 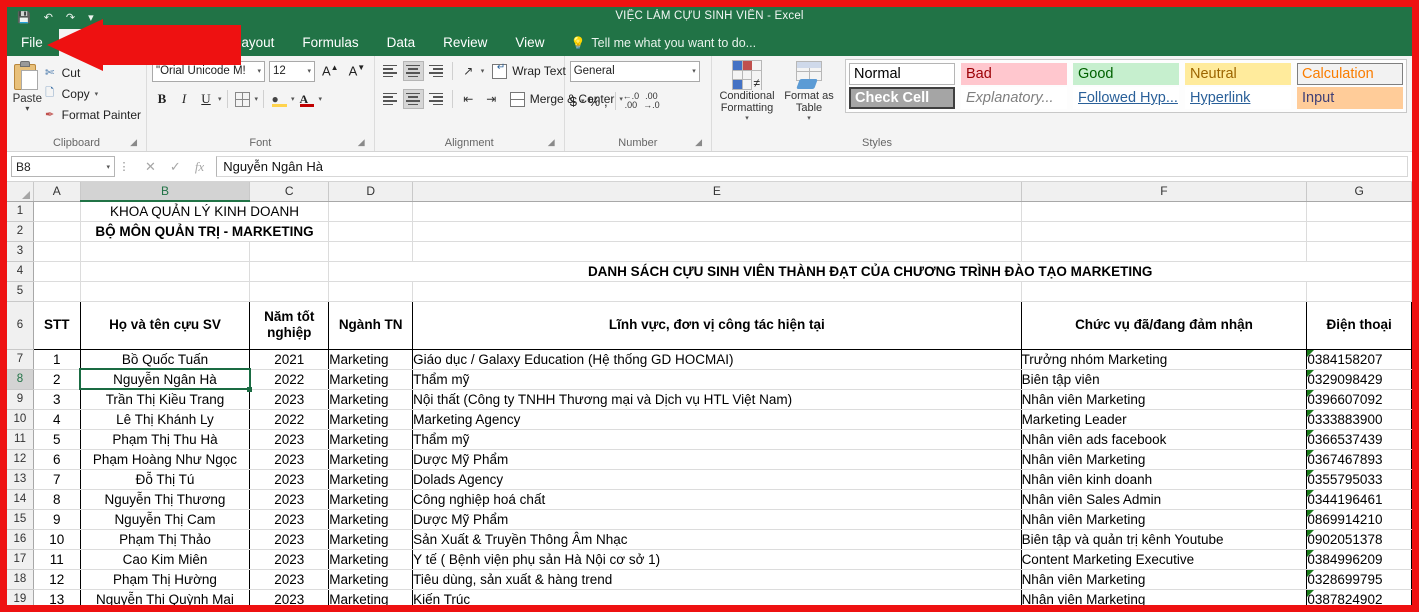 What do you see at coordinates (902, 74) in the screenshot?
I see `cell-style-normal: Normal` at bounding box center [902, 74].